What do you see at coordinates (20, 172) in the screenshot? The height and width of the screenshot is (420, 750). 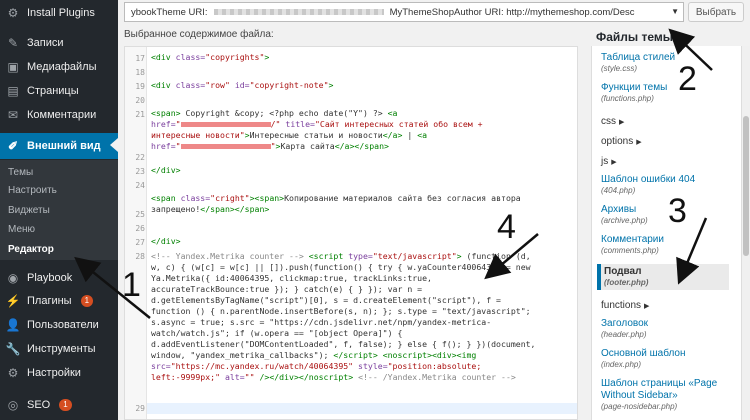 I see `submenu-item-themes: Темы` at bounding box center [20, 172].